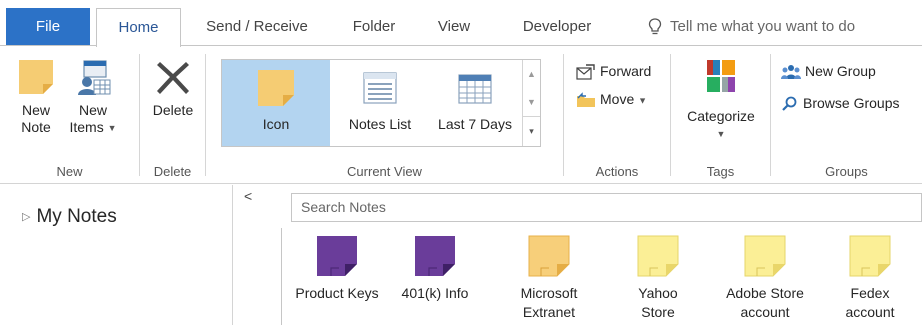 The image size is (922, 325). What do you see at coordinates (721, 76) in the screenshot?
I see `categorize-icon` at bounding box center [721, 76].